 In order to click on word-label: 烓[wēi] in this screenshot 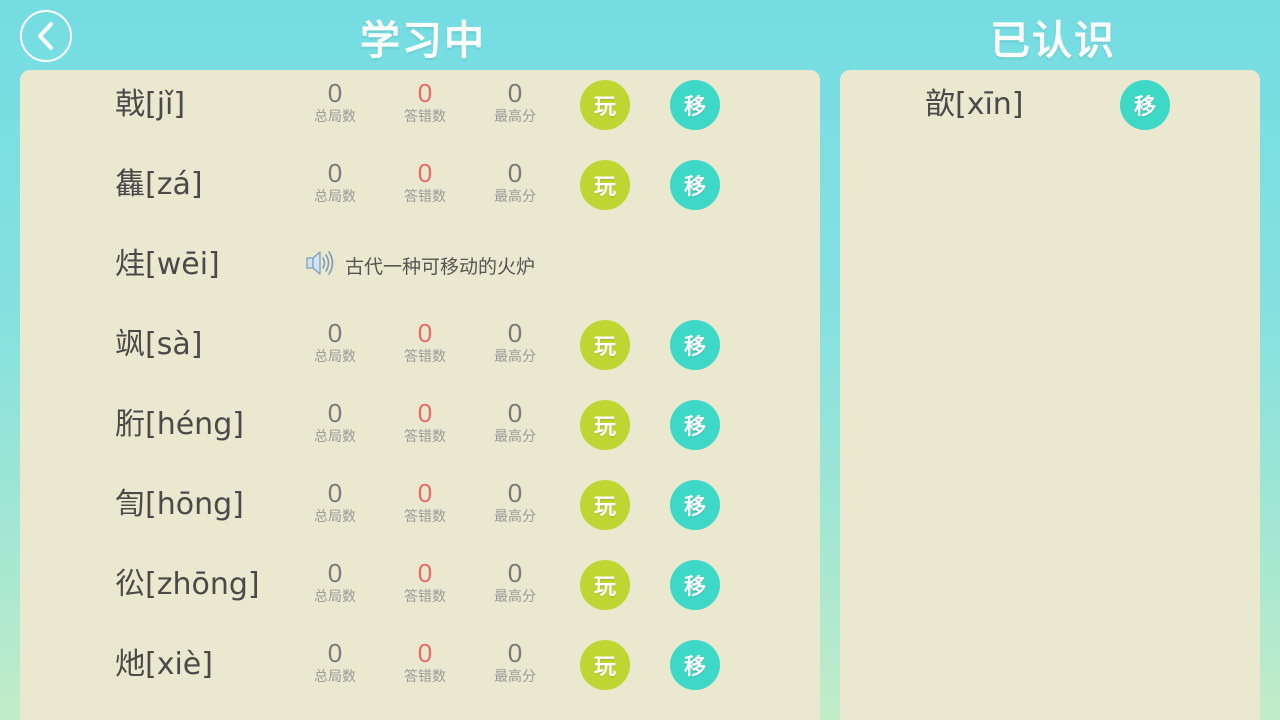, I will do `click(167, 264)`.